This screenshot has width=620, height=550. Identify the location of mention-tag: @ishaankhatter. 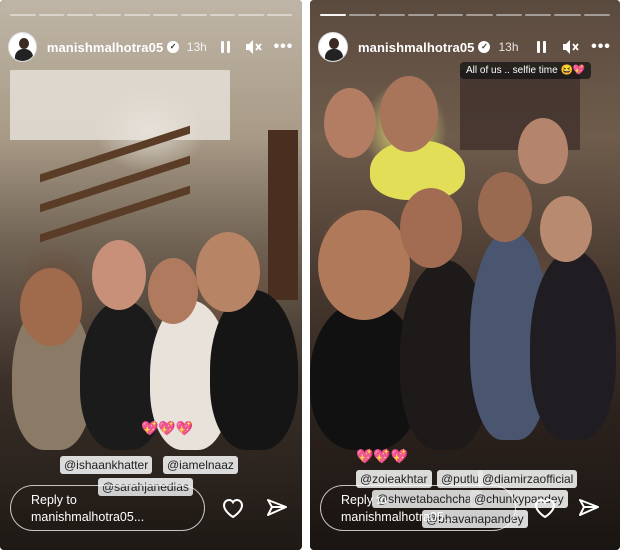
(106, 465).